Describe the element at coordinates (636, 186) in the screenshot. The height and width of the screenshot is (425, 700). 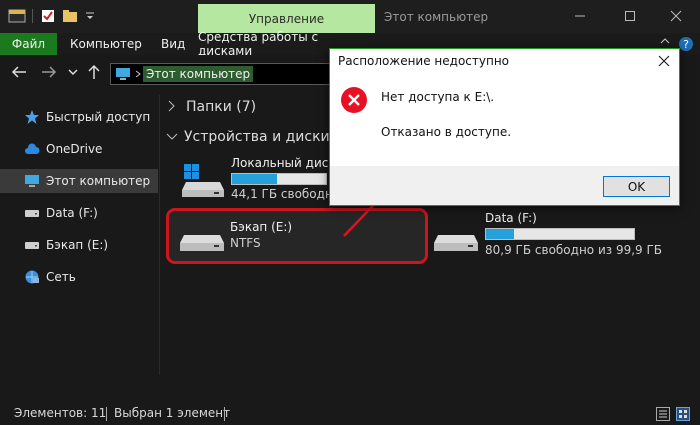
I see `ok-button: OK` at that location.